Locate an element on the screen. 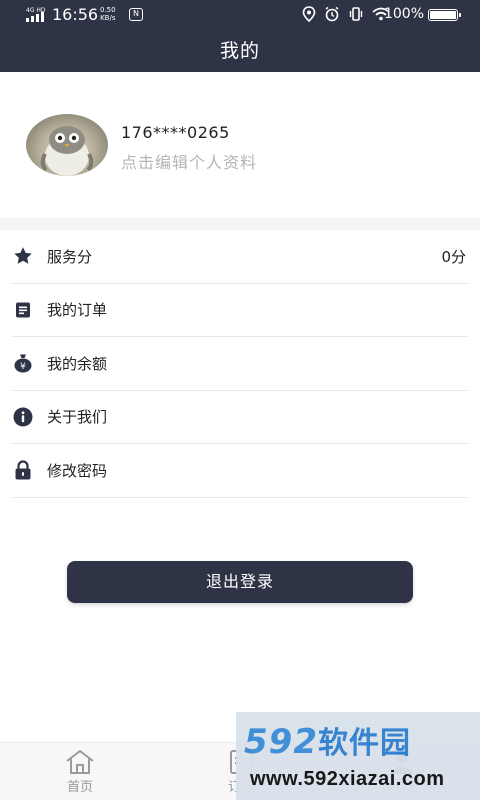 The width and height of the screenshot is (480, 800). lock-icon is located at coordinates (23, 470).